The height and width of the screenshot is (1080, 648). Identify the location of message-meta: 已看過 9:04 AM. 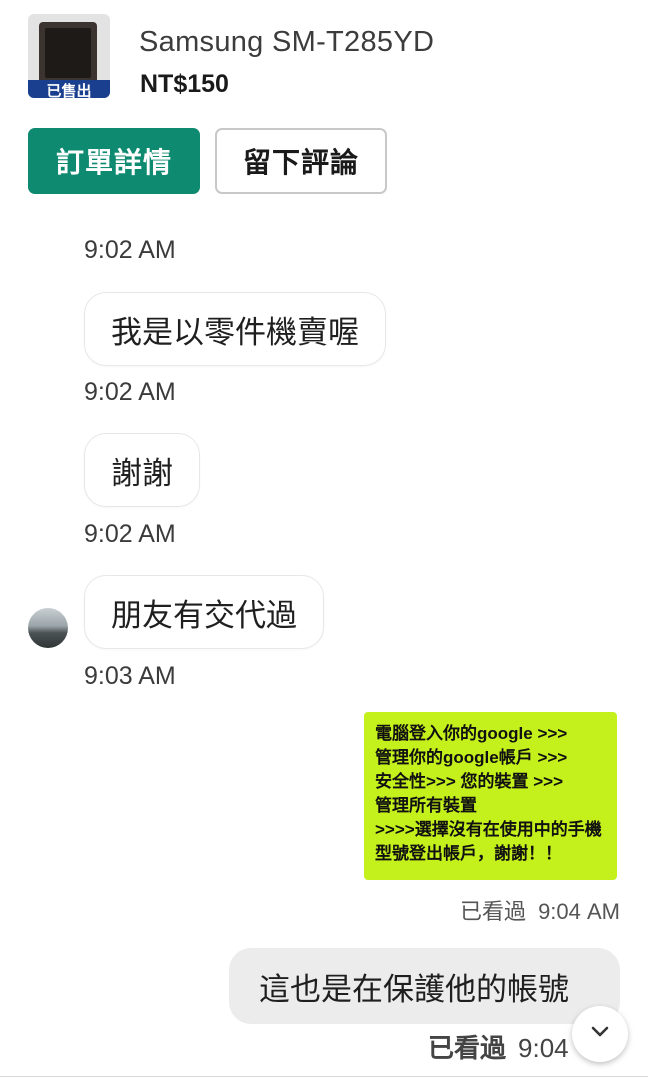
(540, 910).